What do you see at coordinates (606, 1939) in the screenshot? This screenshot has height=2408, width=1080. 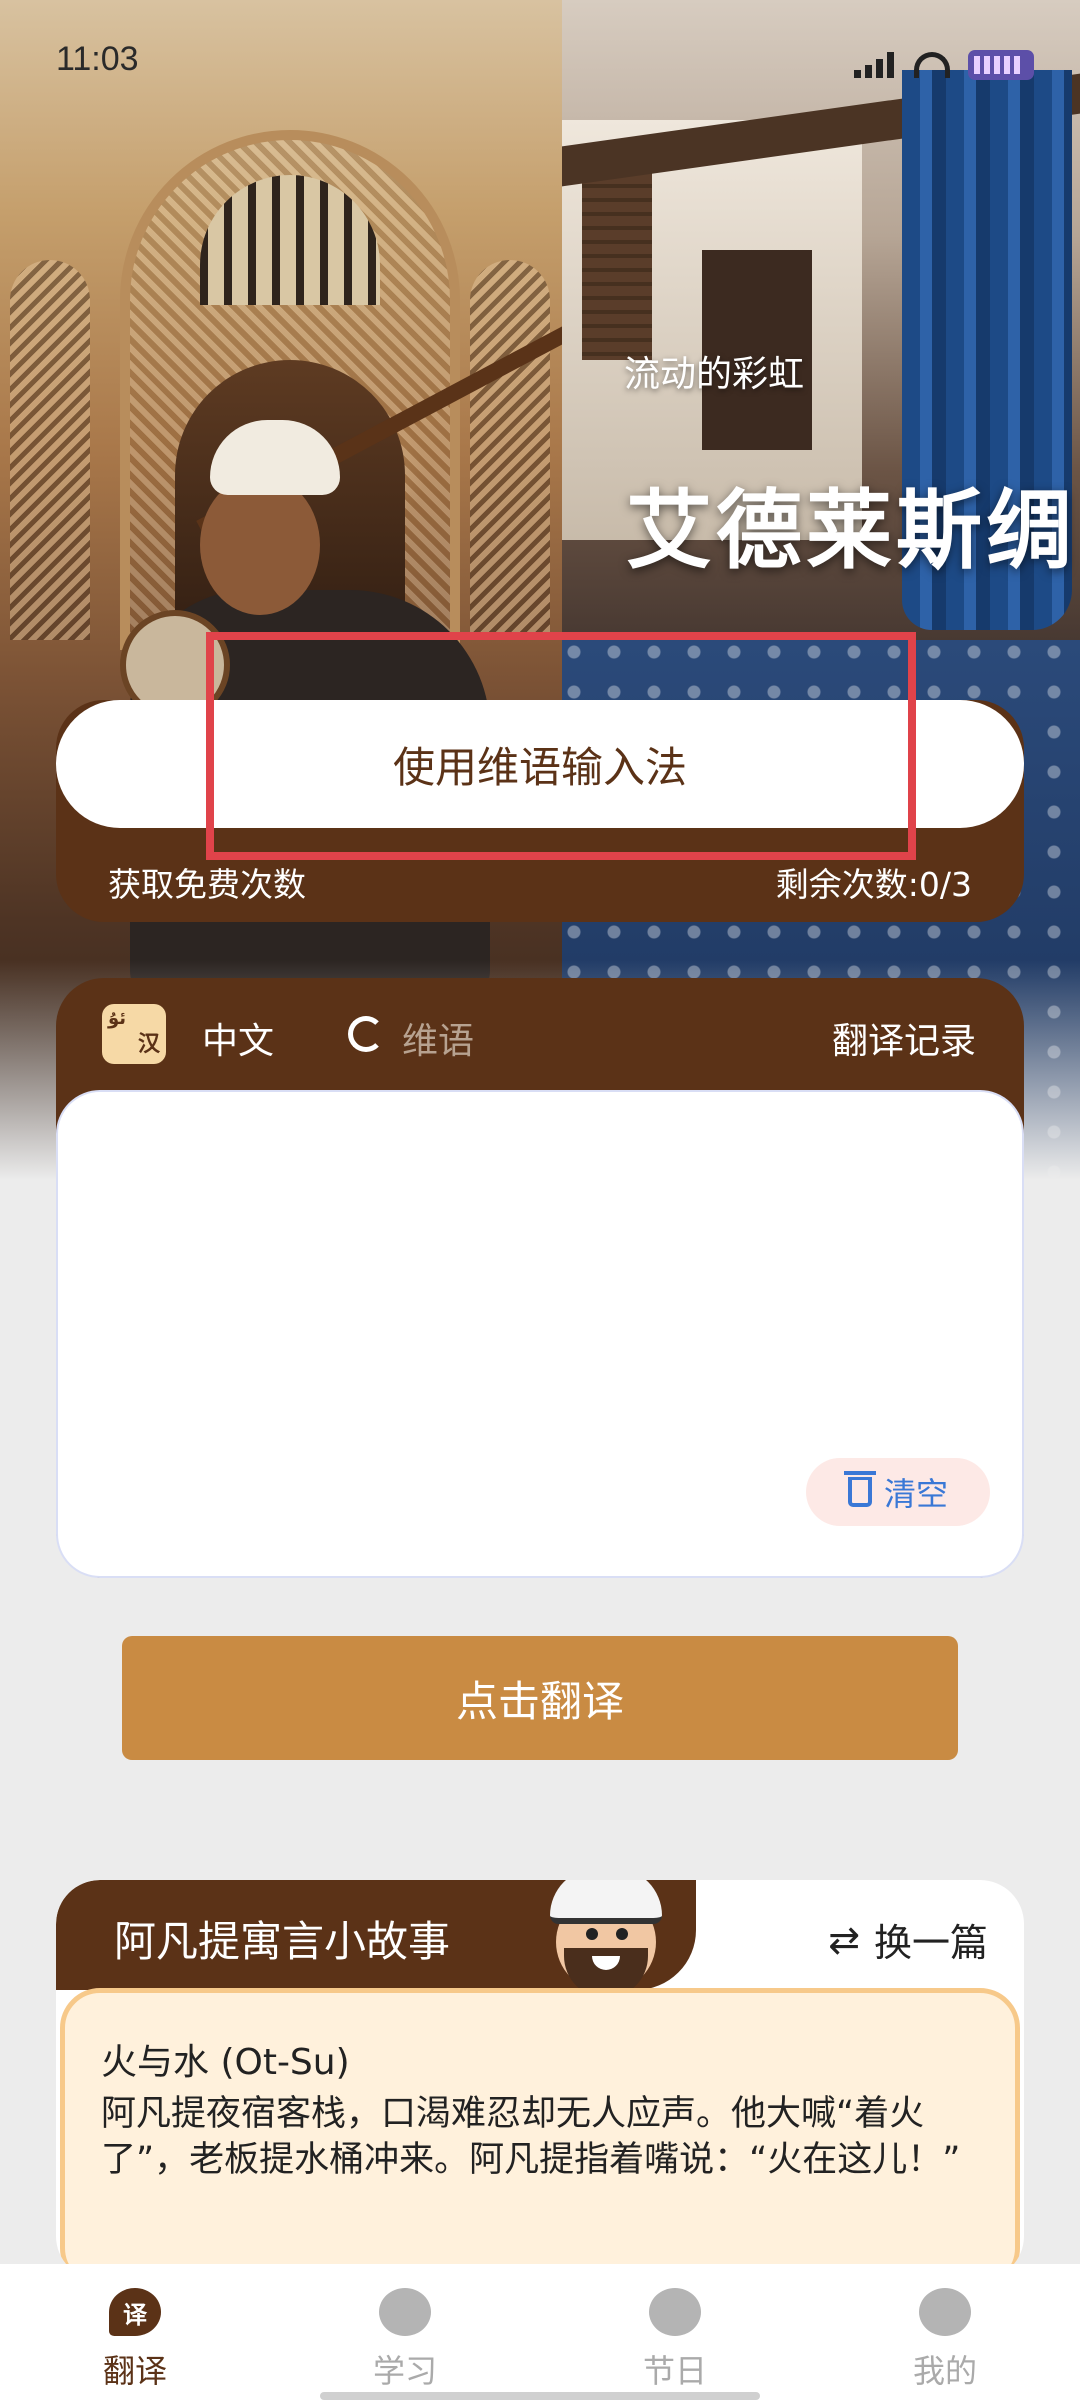 I see `afandi-mascot-icon` at bounding box center [606, 1939].